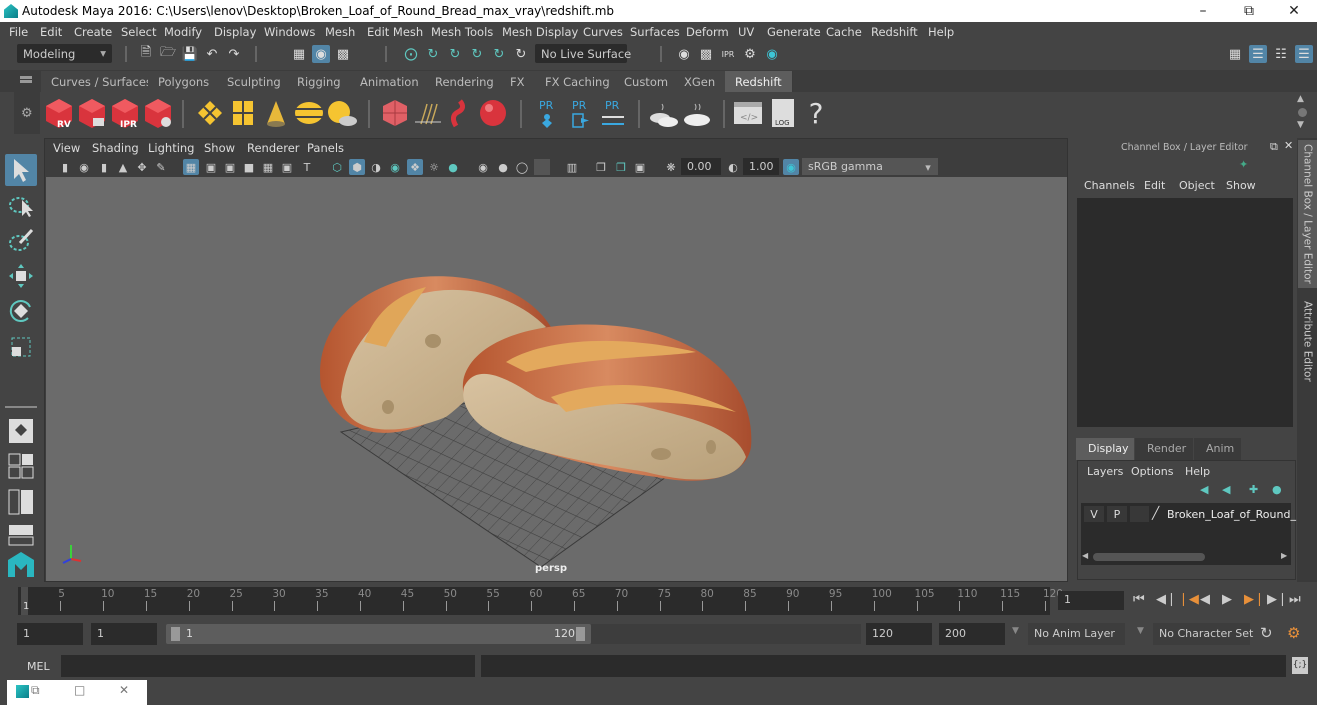 This screenshot has height=705, width=1317. I want to click on layer-name: Broken_Loaf_of_Round_, so click(1231, 514).